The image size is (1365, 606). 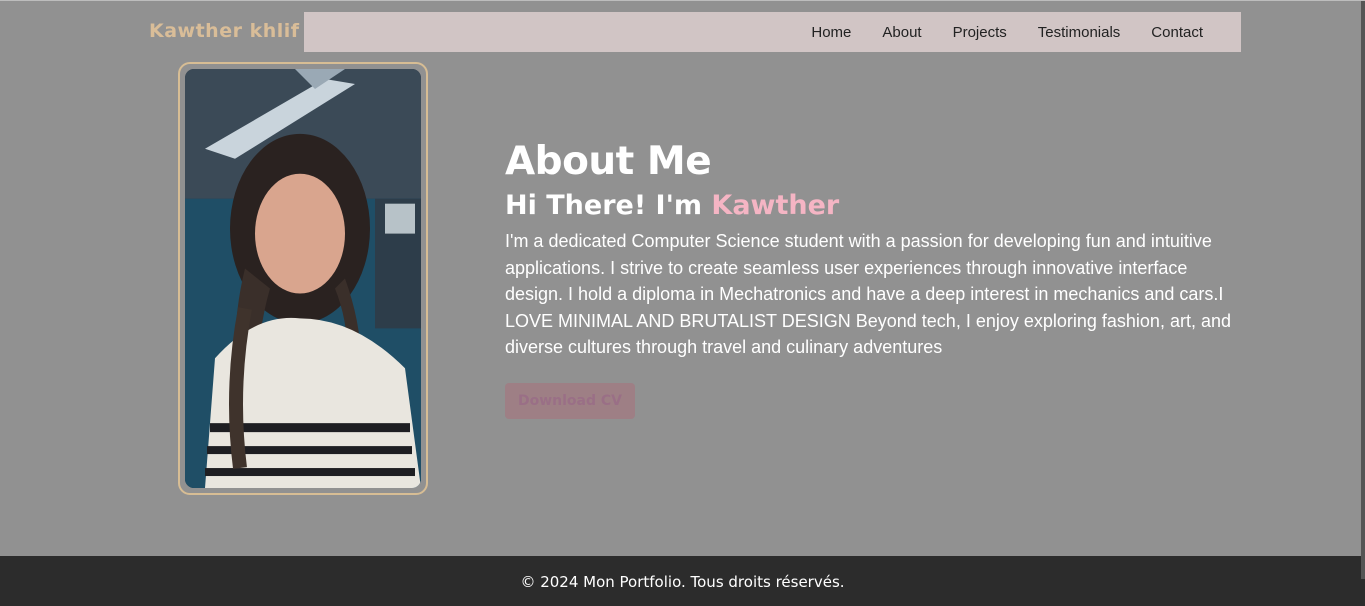 What do you see at coordinates (775, 205) in the screenshot?
I see `greeting-name: Kawther` at bounding box center [775, 205].